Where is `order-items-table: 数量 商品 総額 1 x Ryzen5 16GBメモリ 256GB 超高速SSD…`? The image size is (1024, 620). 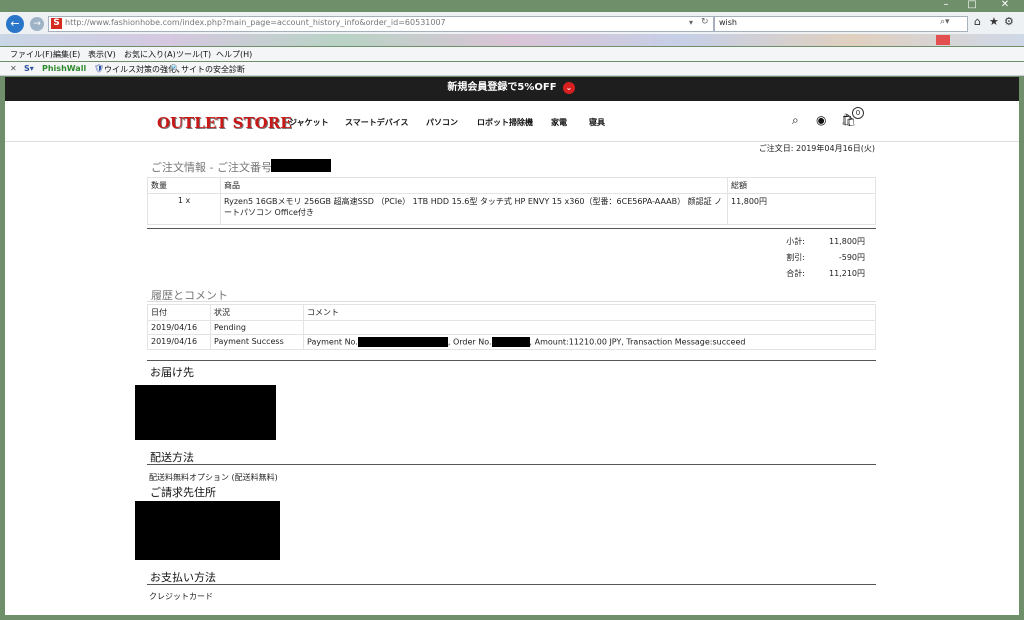
order-items-table: 数量 商品 総額 1 x Ryzen5 16GBメモリ 256GB 超高速SSD… is located at coordinates (511, 201).